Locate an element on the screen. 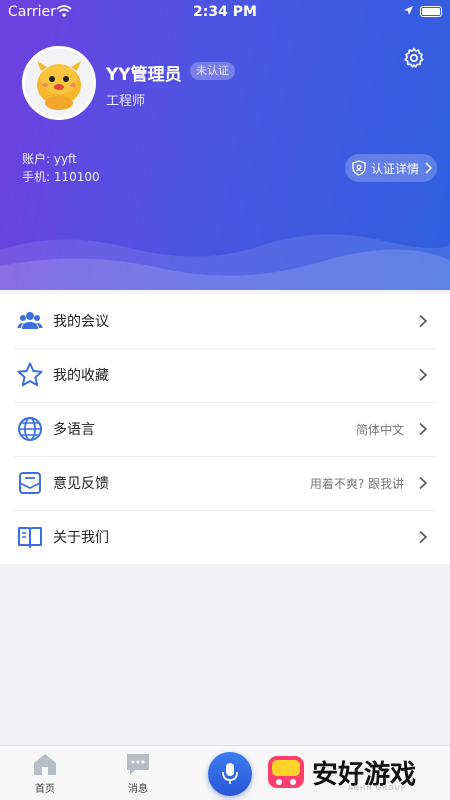 The image size is (450, 800). watermark-subtext: ANHH GROUP is located at coordinates (377, 788).